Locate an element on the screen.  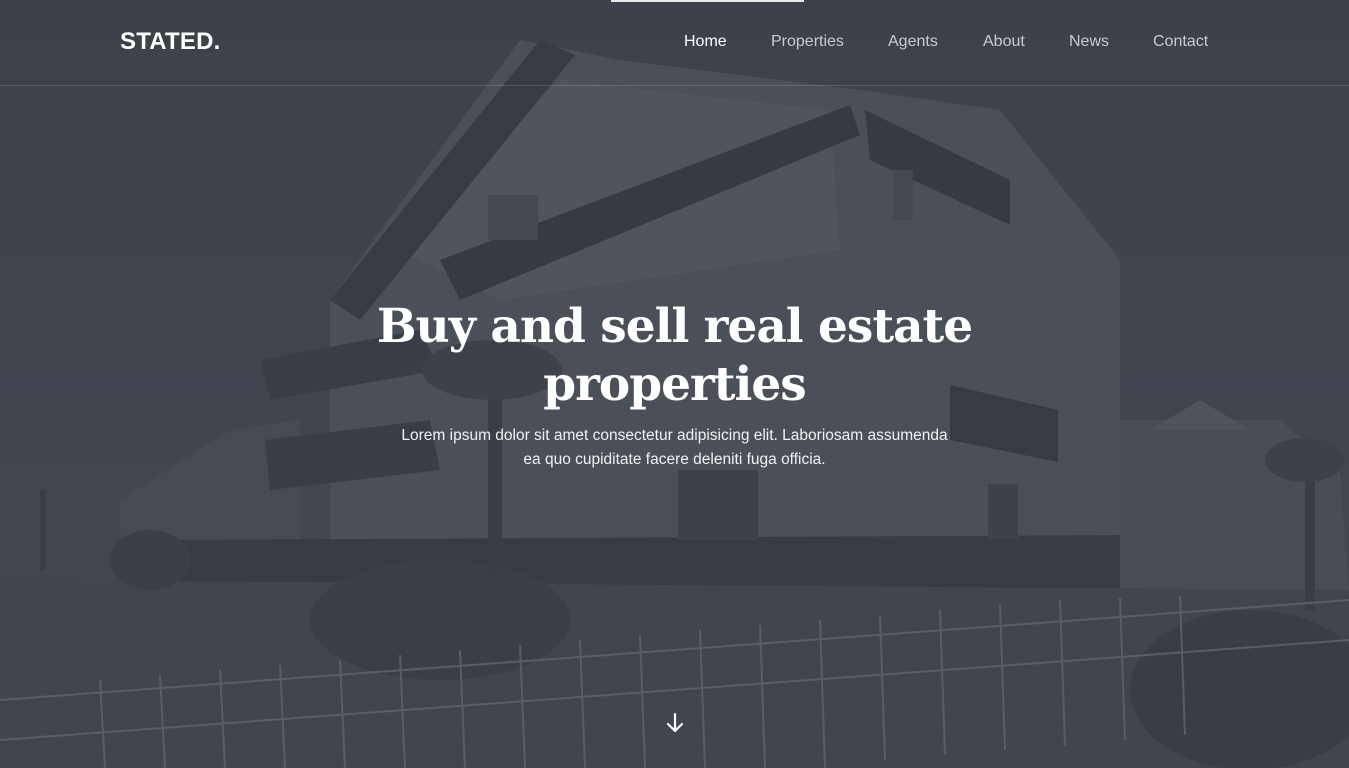
arrow-down-icon is located at coordinates (675, 722).